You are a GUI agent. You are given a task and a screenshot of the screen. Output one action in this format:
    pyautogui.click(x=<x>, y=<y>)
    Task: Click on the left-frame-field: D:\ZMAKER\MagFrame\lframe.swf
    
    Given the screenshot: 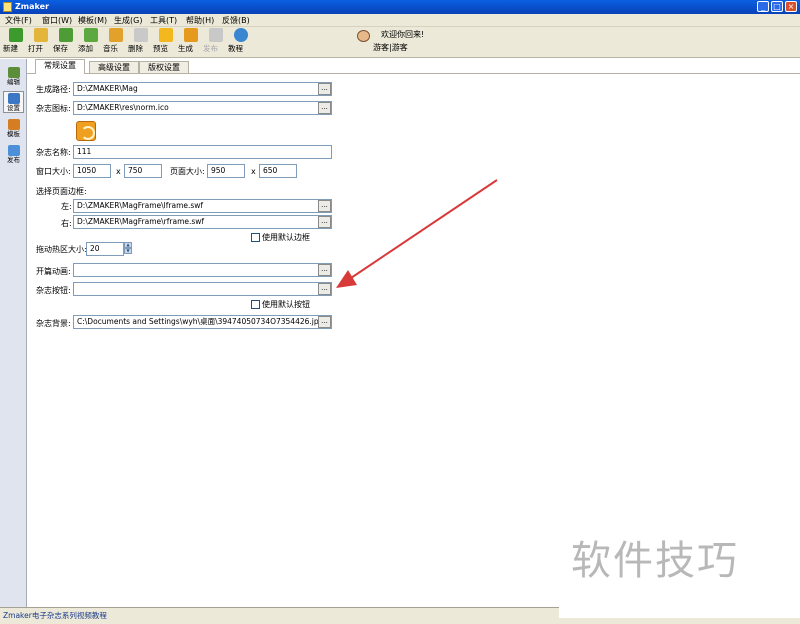 What is the action you would take?
    pyautogui.click(x=202, y=206)
    